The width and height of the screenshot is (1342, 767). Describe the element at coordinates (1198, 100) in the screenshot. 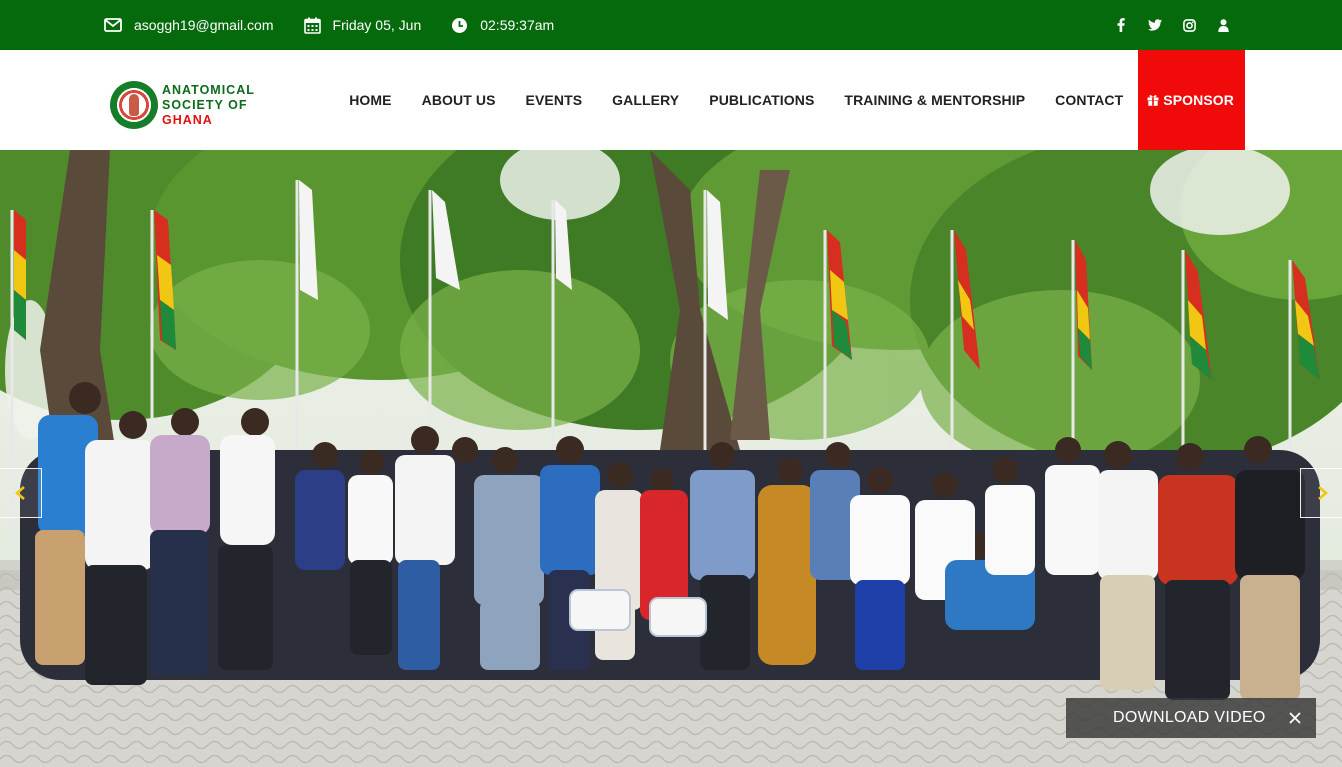

I see `sponsor-label: SPONSOR` at that location.